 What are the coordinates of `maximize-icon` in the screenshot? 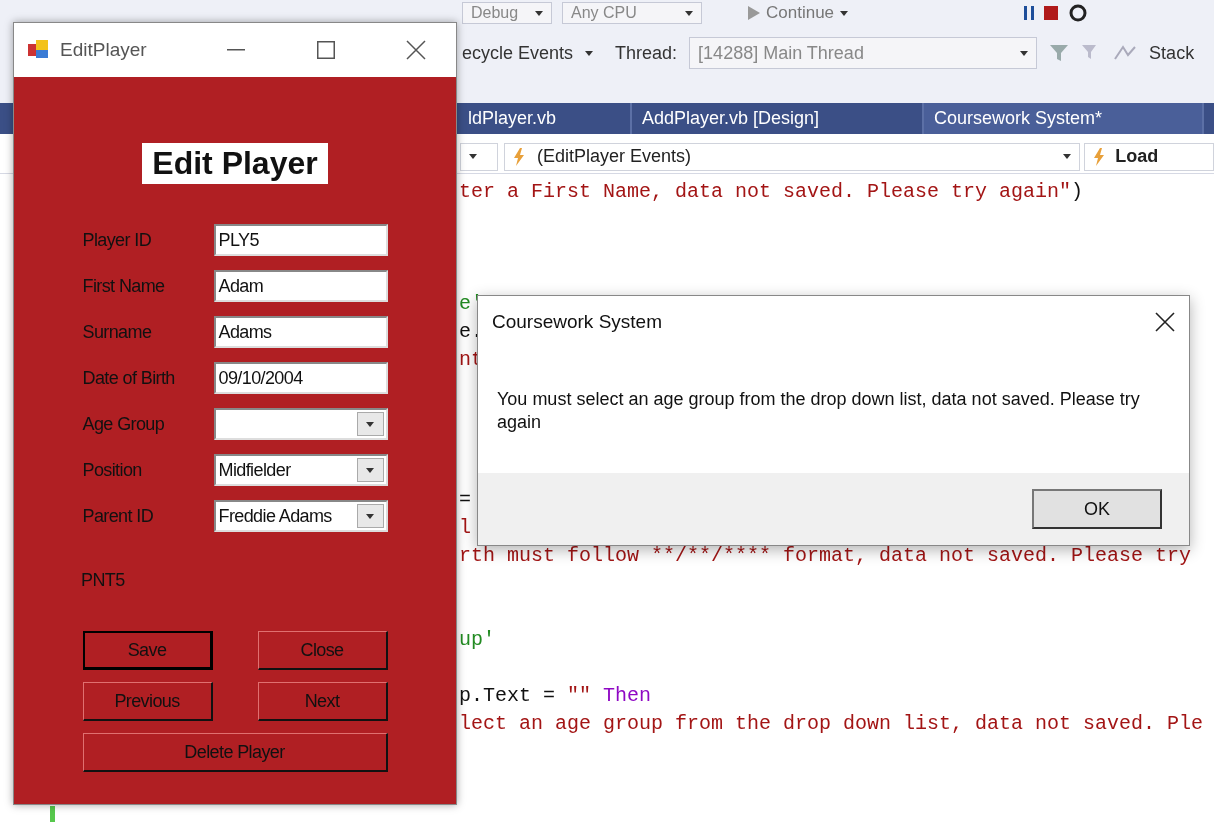 It's located at (326, 50).